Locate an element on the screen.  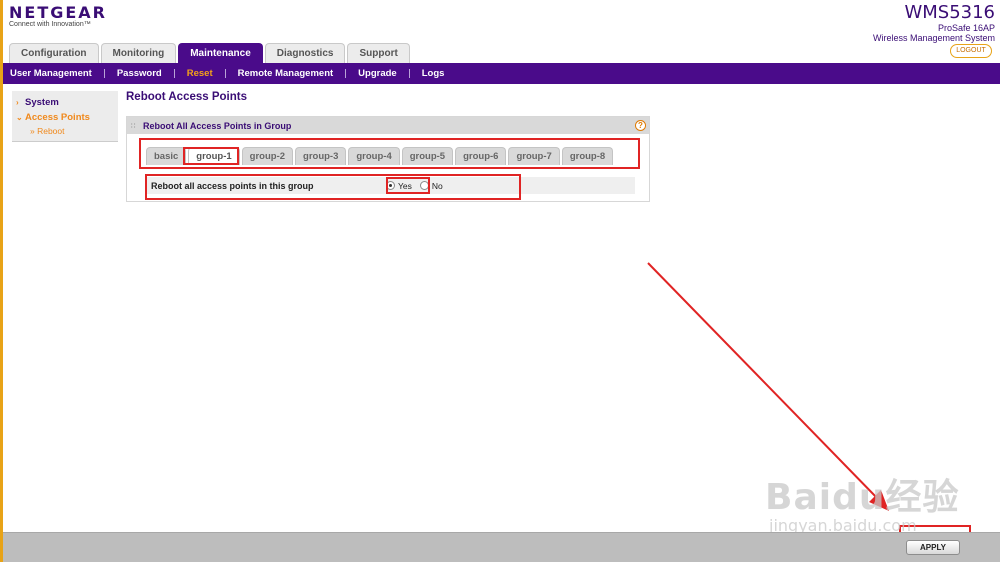
netgear-logo: NETGEAR Connect with Innovation™ is located at coordinates (58, 15).